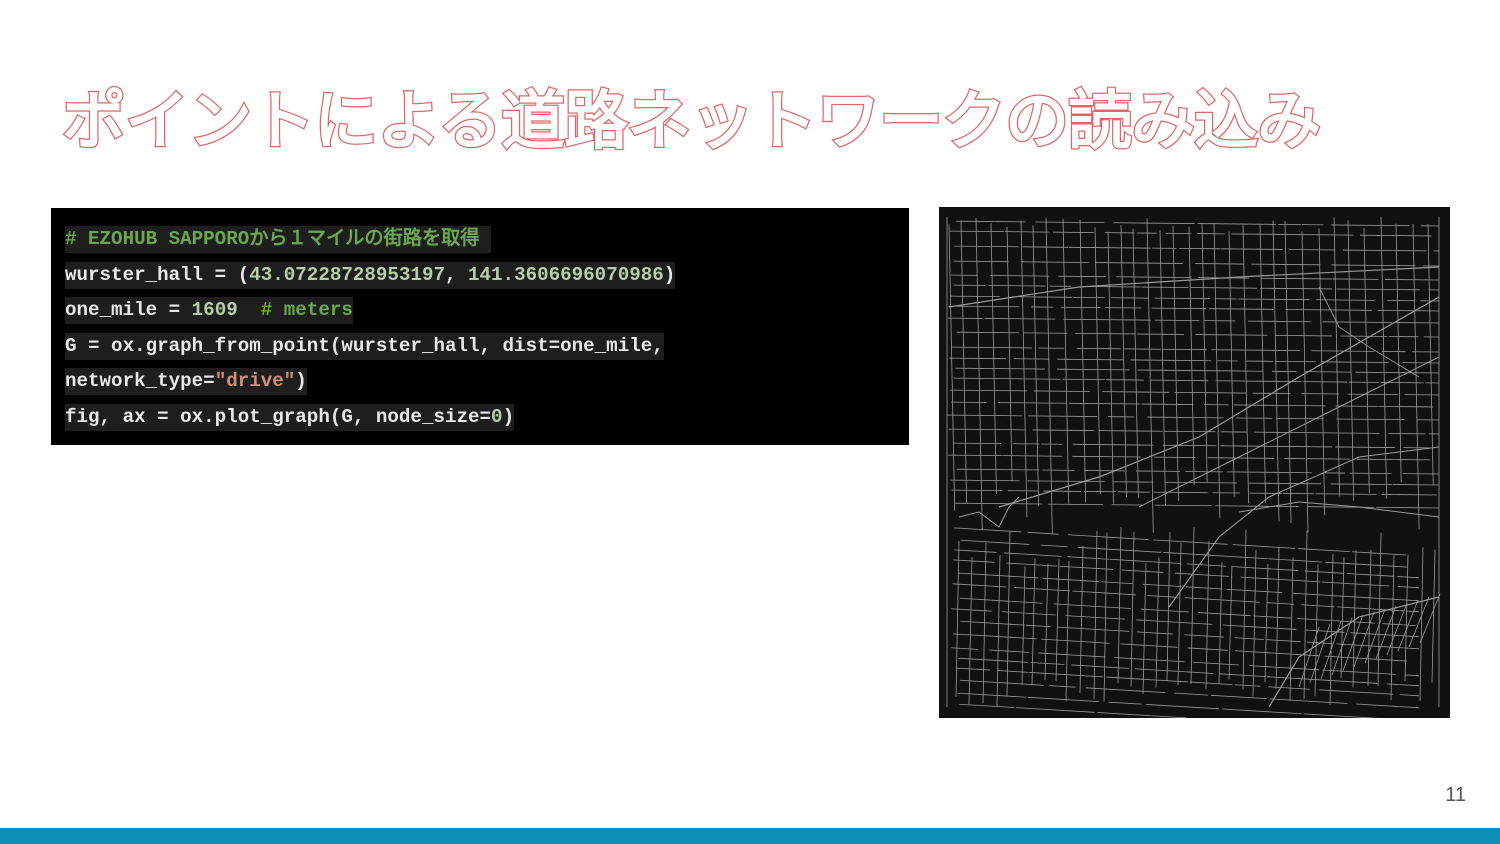 The image size is (1500, 844). I want to click on code-token-plain: ,, so click(456, 274).